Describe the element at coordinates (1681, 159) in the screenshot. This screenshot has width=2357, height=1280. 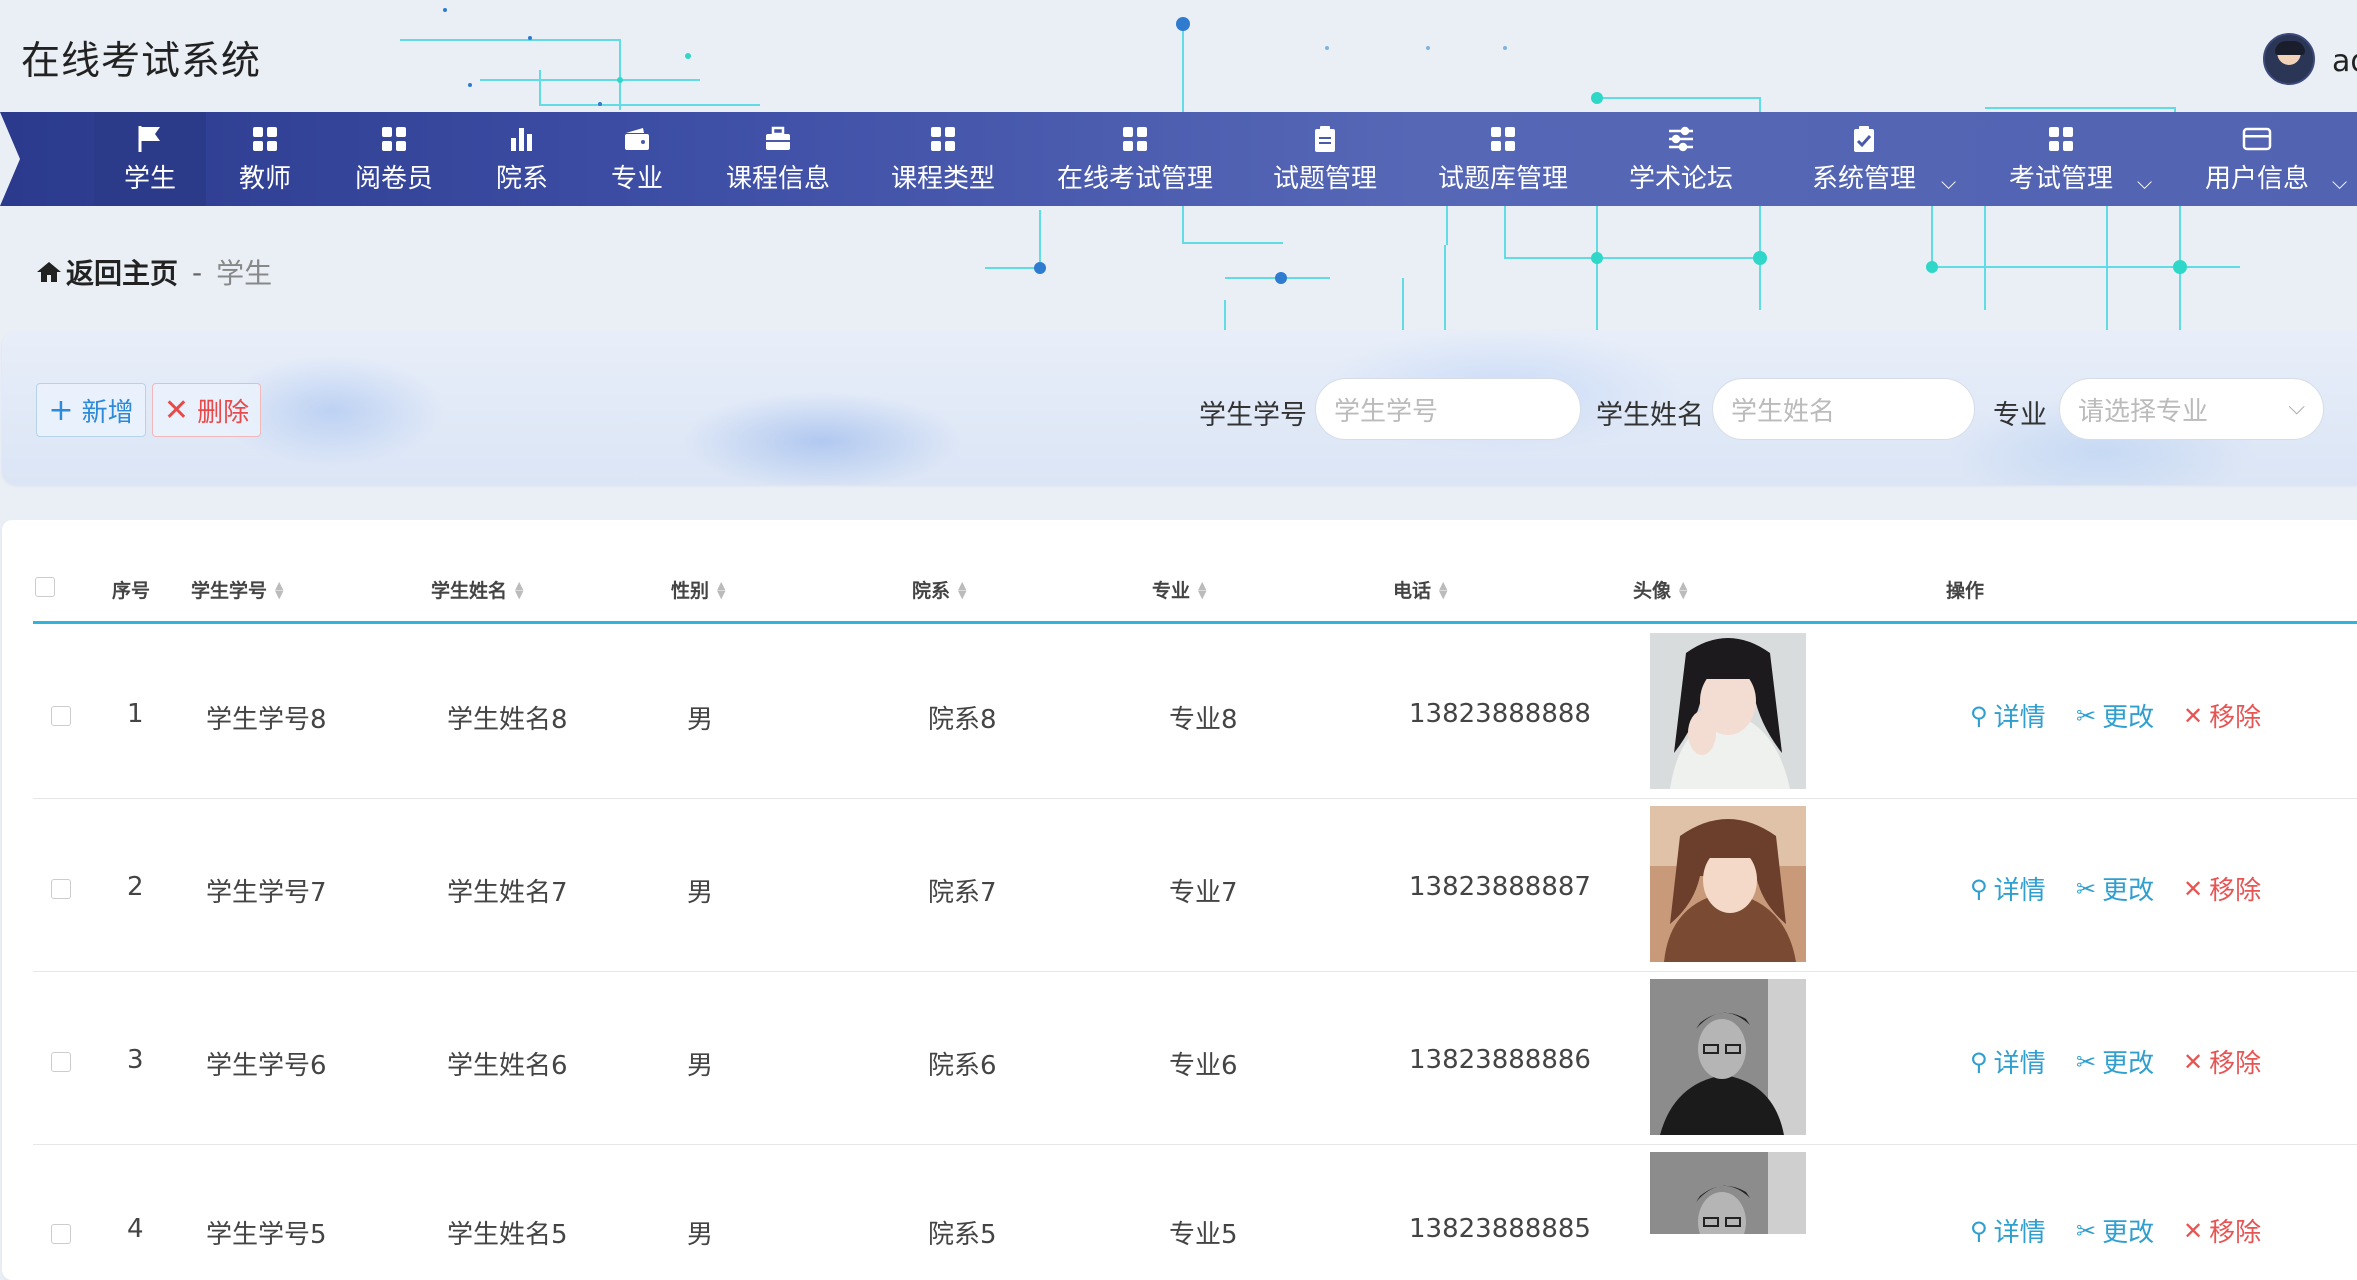
I see `nav-item-forum: 学术论坛` at that location.